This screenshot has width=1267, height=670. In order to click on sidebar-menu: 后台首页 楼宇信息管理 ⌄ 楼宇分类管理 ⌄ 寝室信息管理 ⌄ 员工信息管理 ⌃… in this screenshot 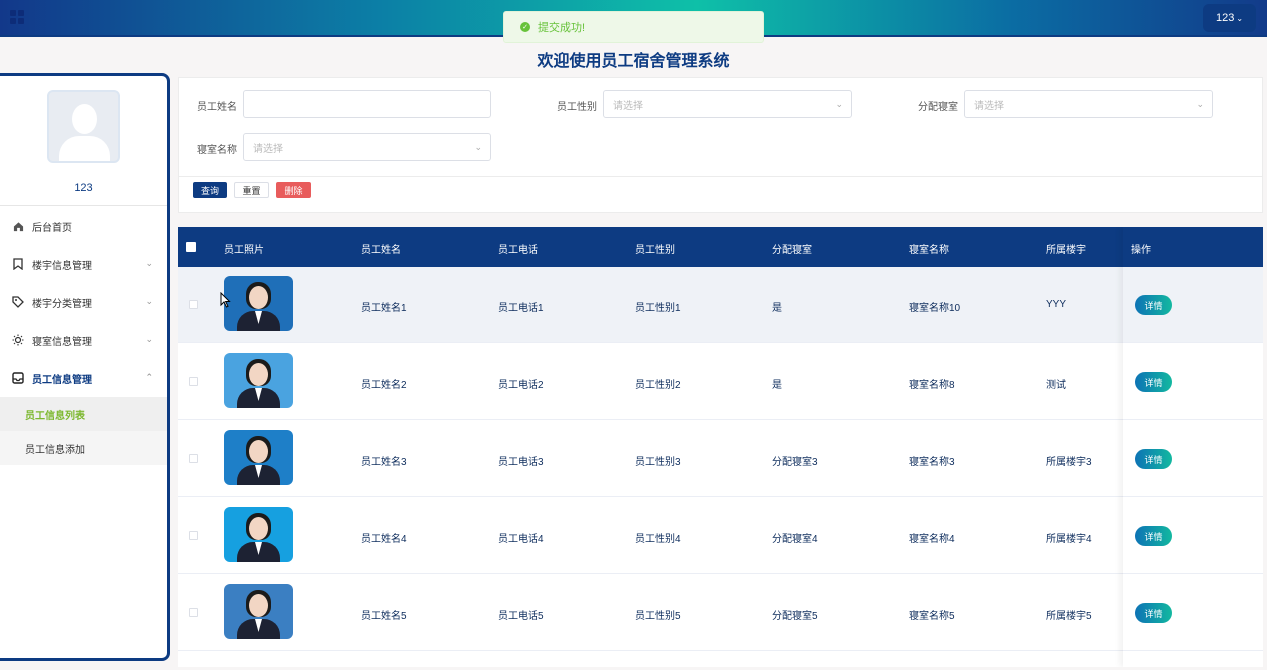, I will do `click(83, 336)`.